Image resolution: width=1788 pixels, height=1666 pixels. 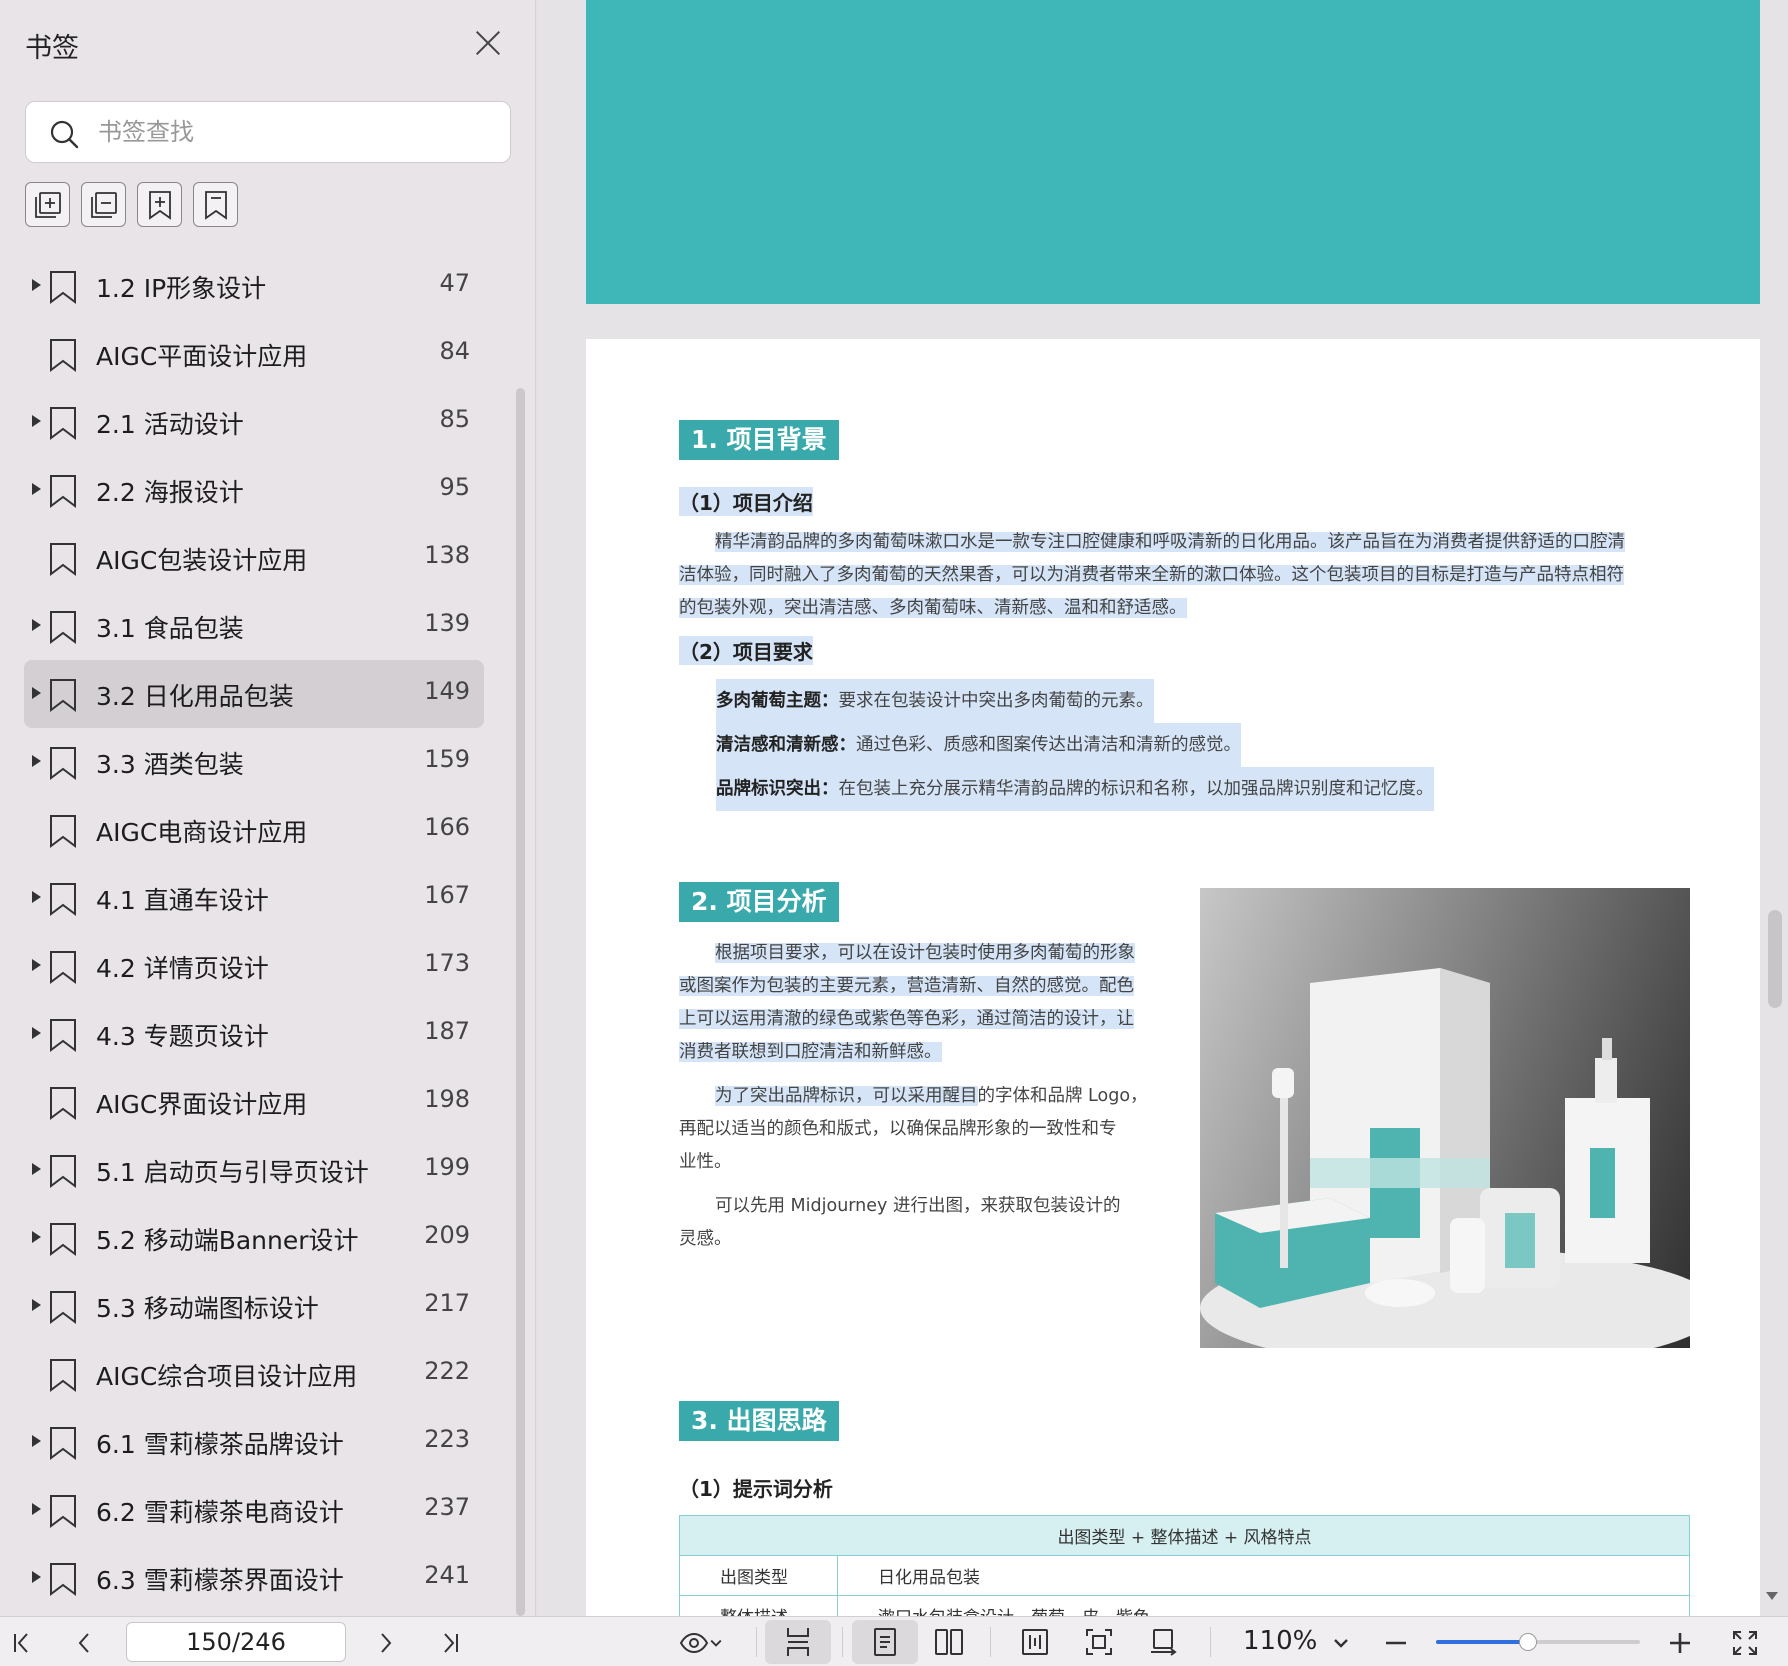 What do you see at coordinates (220, 1580) in the screenshot?
I see `bookmark-label: 6.3 雪莉檬茶界面设计` at bounding box center [220, 1580].